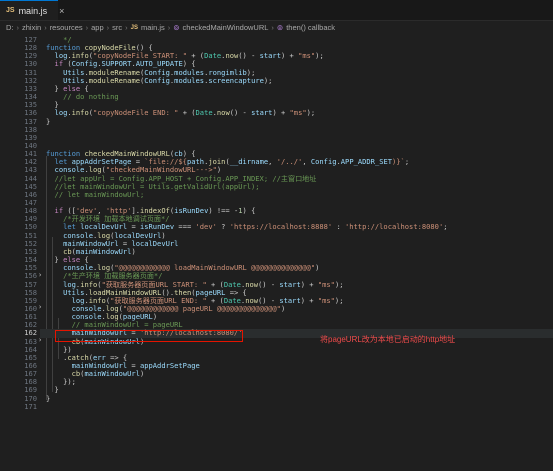 The width and height of the screenshot is (553, 471). Describe the element at coordinates (276, 137) in the screenshot. I see `code-line: 139` at that location.